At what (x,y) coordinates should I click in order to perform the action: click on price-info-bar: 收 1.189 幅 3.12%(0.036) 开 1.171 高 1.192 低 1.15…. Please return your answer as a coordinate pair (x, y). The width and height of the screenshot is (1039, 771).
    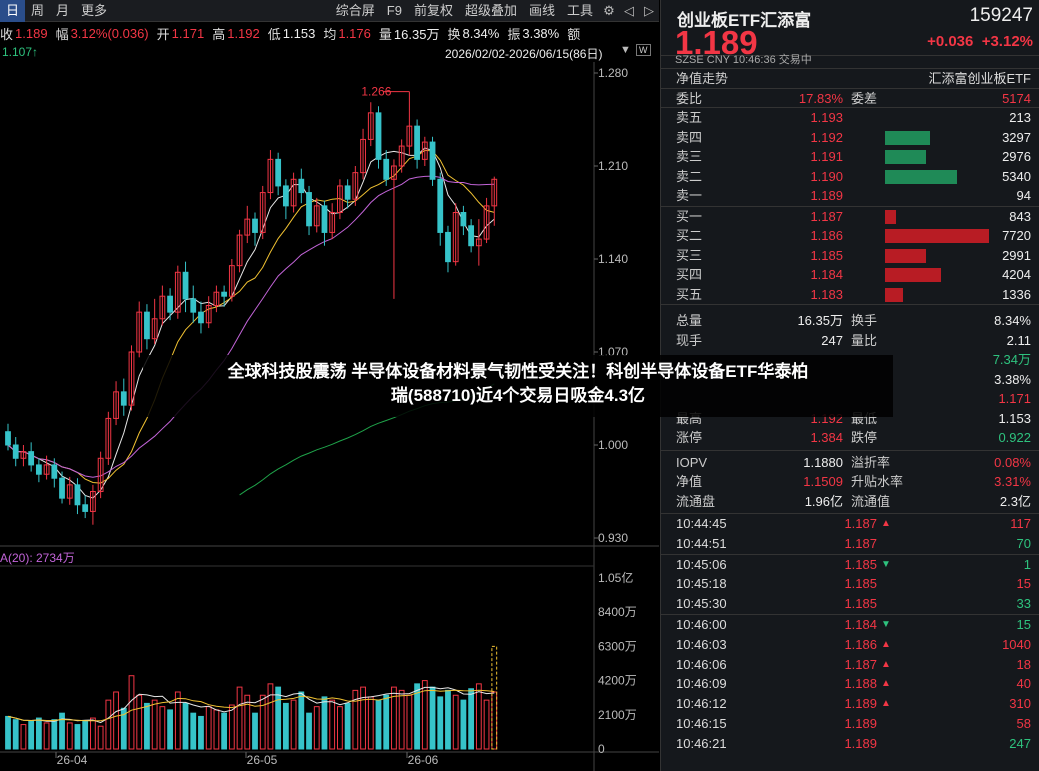
    Looking at the image, I should click on (329, 33).